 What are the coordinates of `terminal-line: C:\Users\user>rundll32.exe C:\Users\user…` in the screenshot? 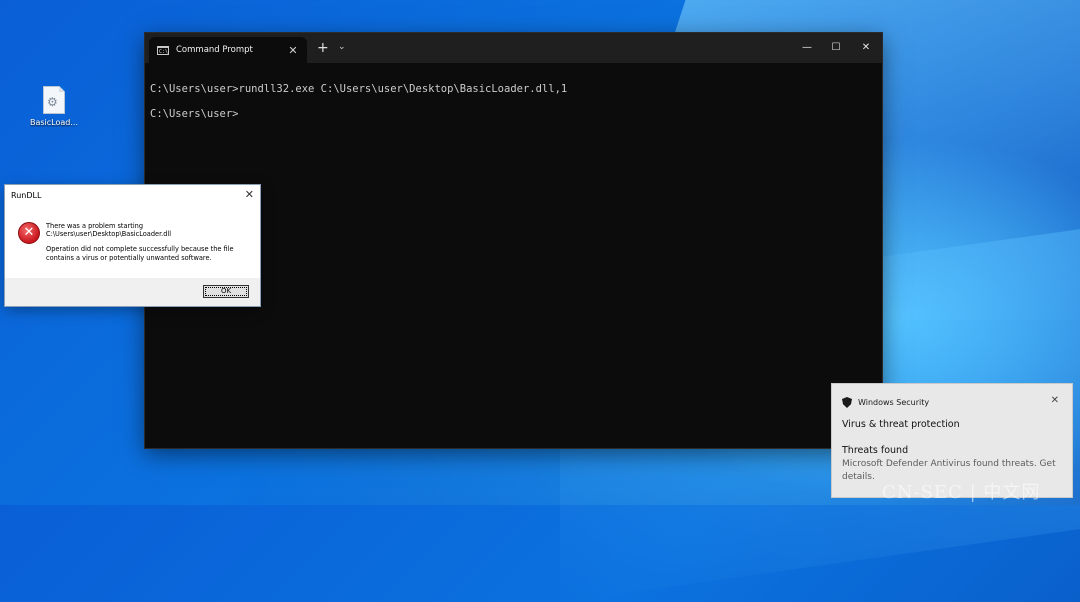 It's located at (359, 89).